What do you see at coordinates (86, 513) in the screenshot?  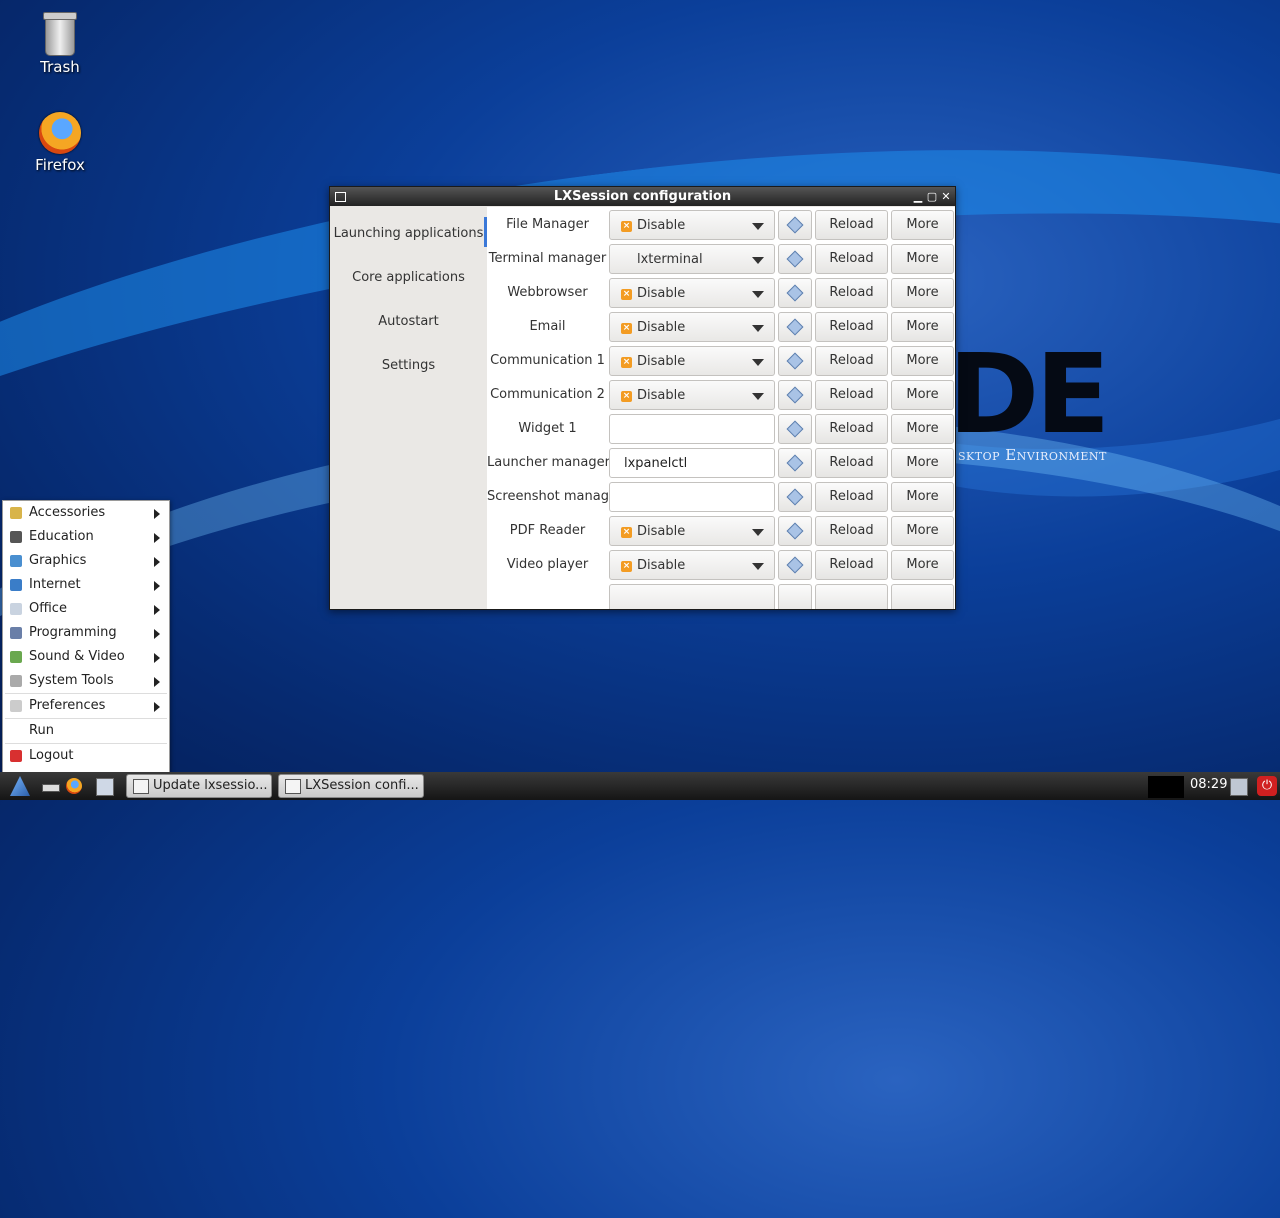 I see `menu-item-accessories: Accessories` at bounding box center [86, 513].